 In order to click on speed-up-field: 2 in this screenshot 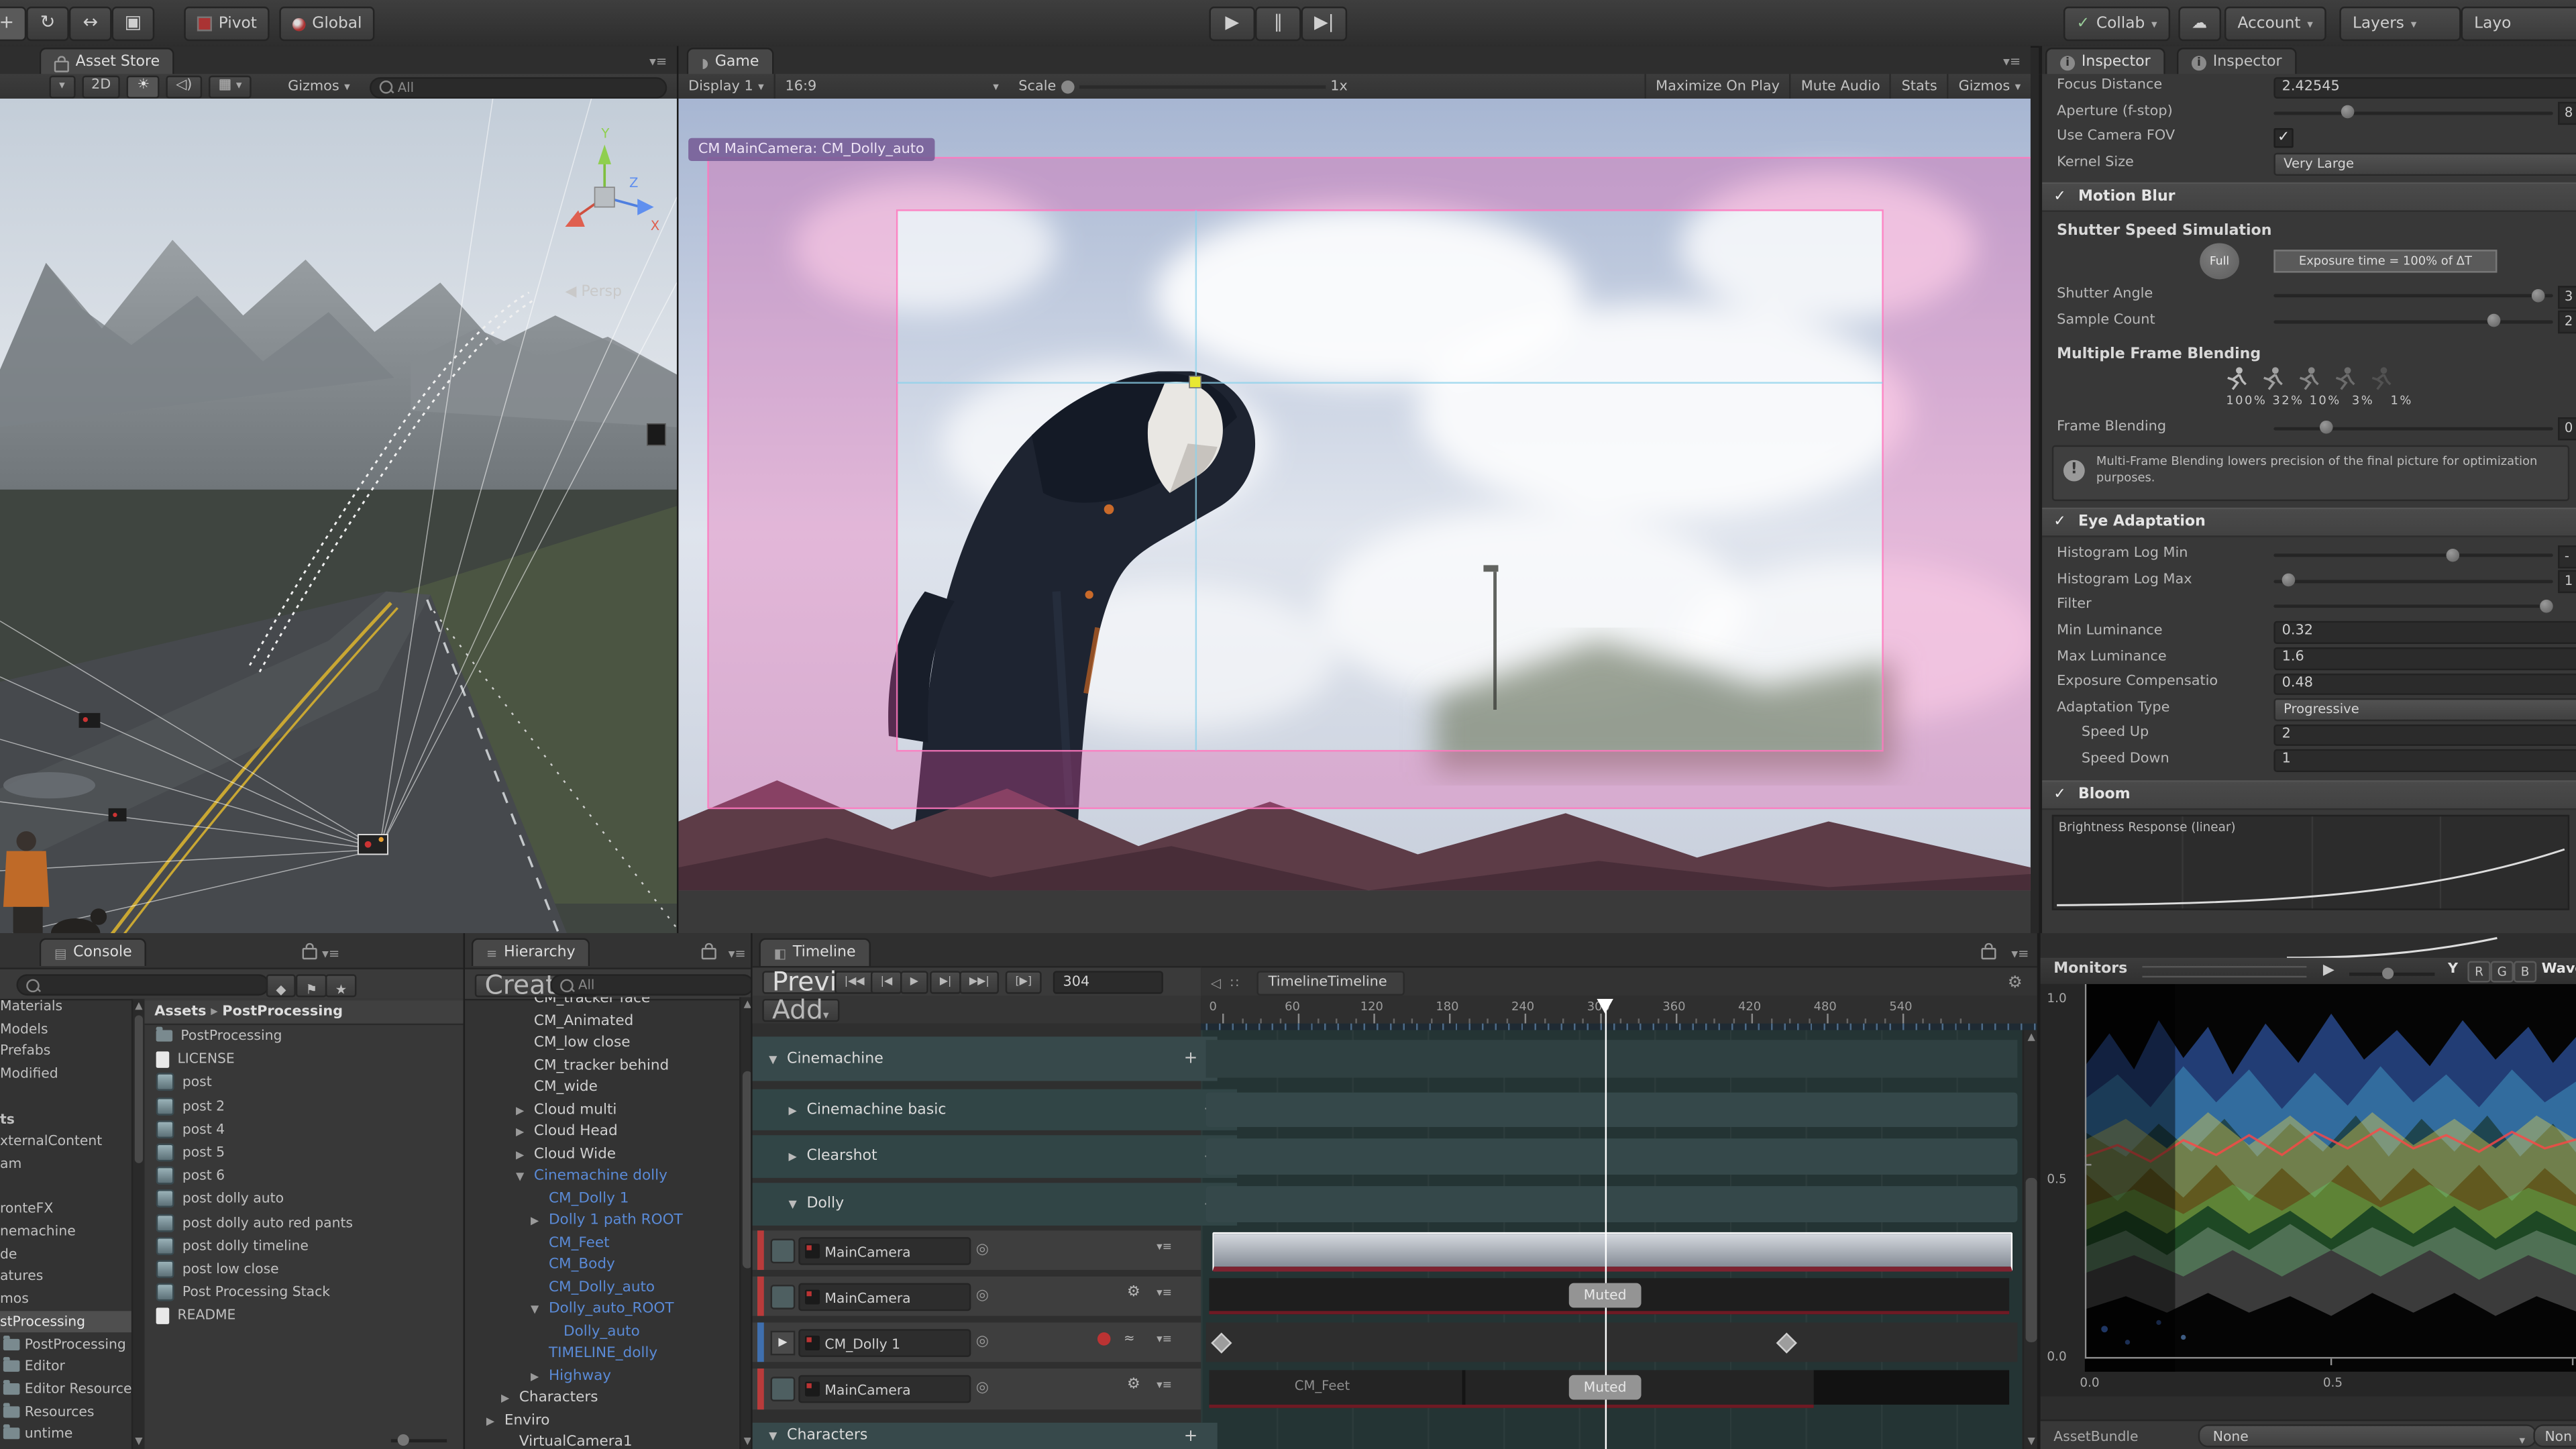, I will do `click(2424, 735)`.